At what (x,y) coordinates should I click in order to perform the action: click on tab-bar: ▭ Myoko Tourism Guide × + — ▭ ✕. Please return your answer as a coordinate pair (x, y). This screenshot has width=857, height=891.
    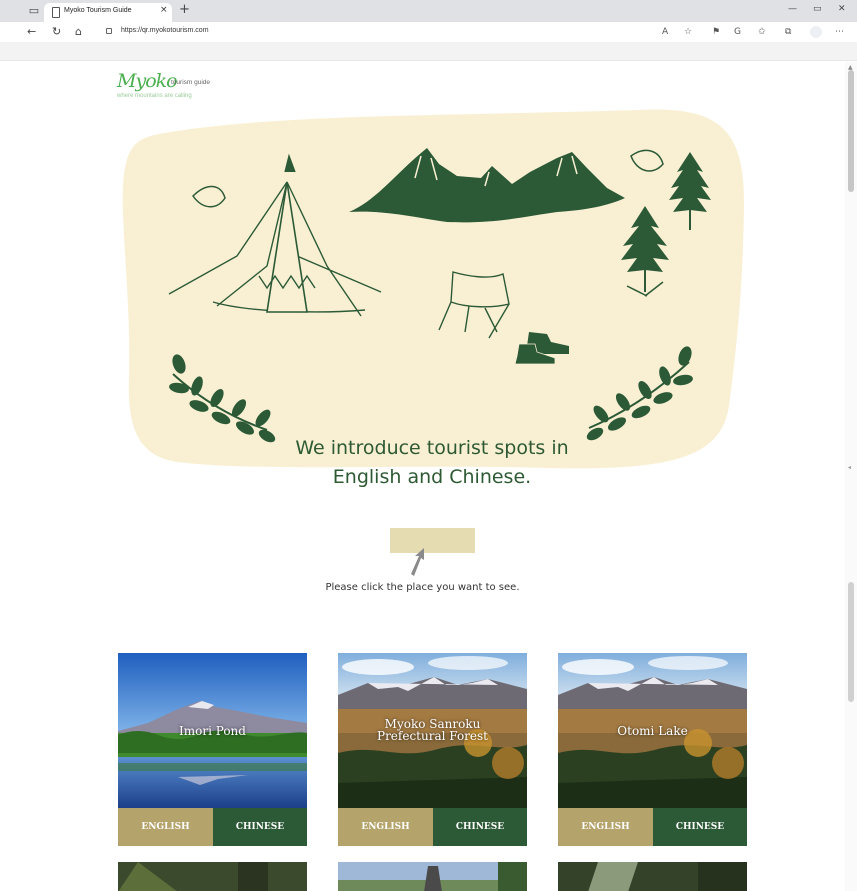
    Looking at the image, I should click on (428, 11).